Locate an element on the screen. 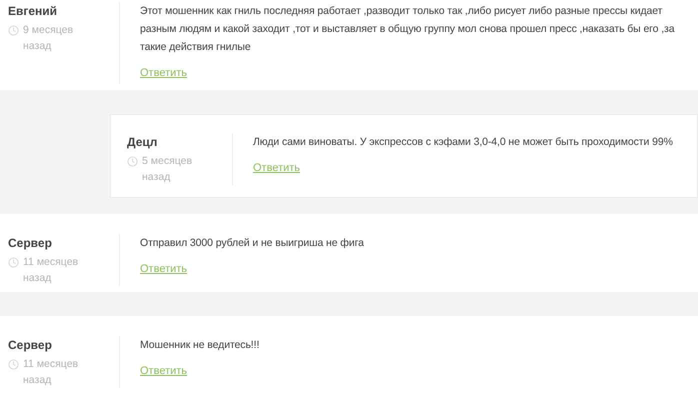 This screenshot has width=698, height=404. author-name: Евгений is located at coordinates (33, 11).